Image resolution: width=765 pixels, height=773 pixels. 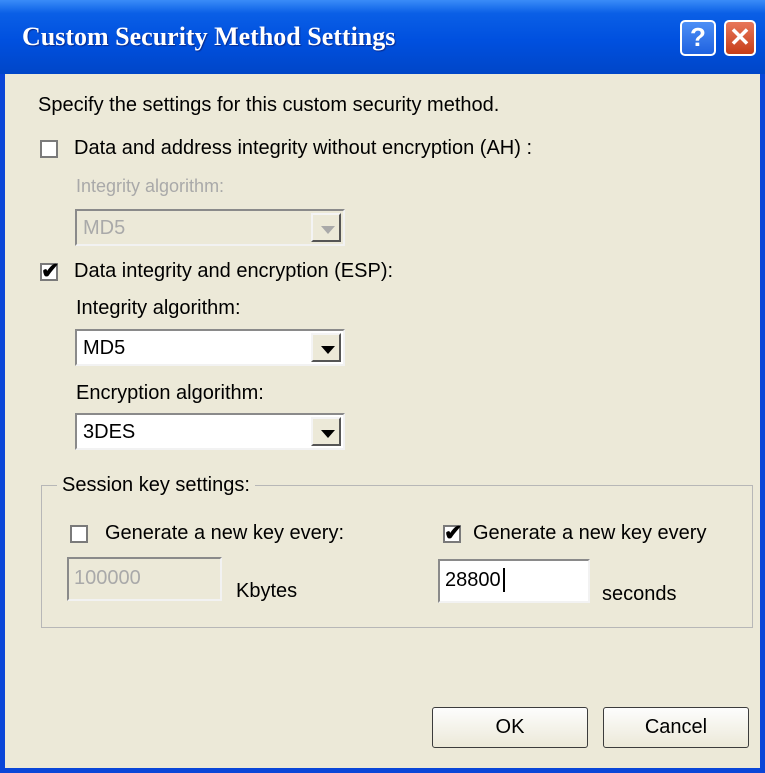 What do you see at coordinates (150, 186) in the screenshot?
I see `ah-integrity-label: Integrity algorithm:` at bounding box center [150, 186].